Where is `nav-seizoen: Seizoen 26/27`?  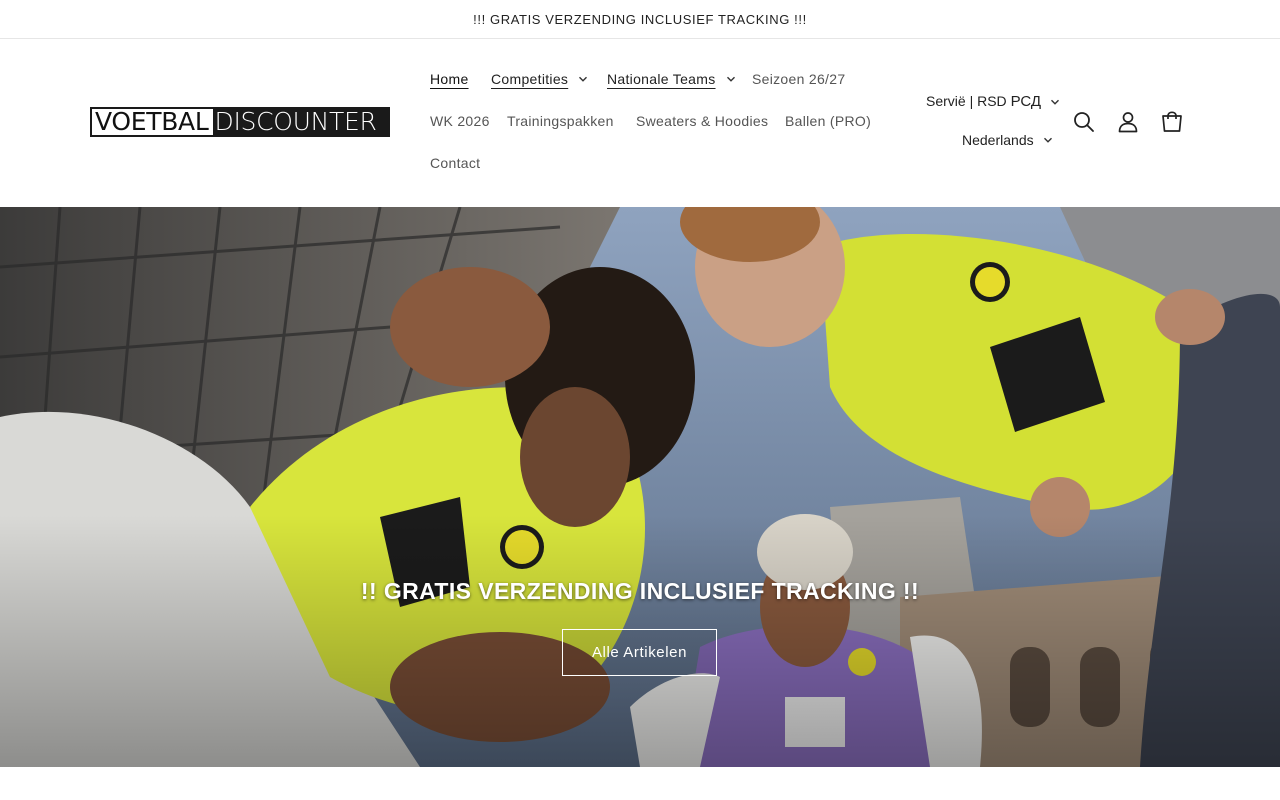 nav-seizoen: Seizoen 26/27 is located at coordinates (798, 79).